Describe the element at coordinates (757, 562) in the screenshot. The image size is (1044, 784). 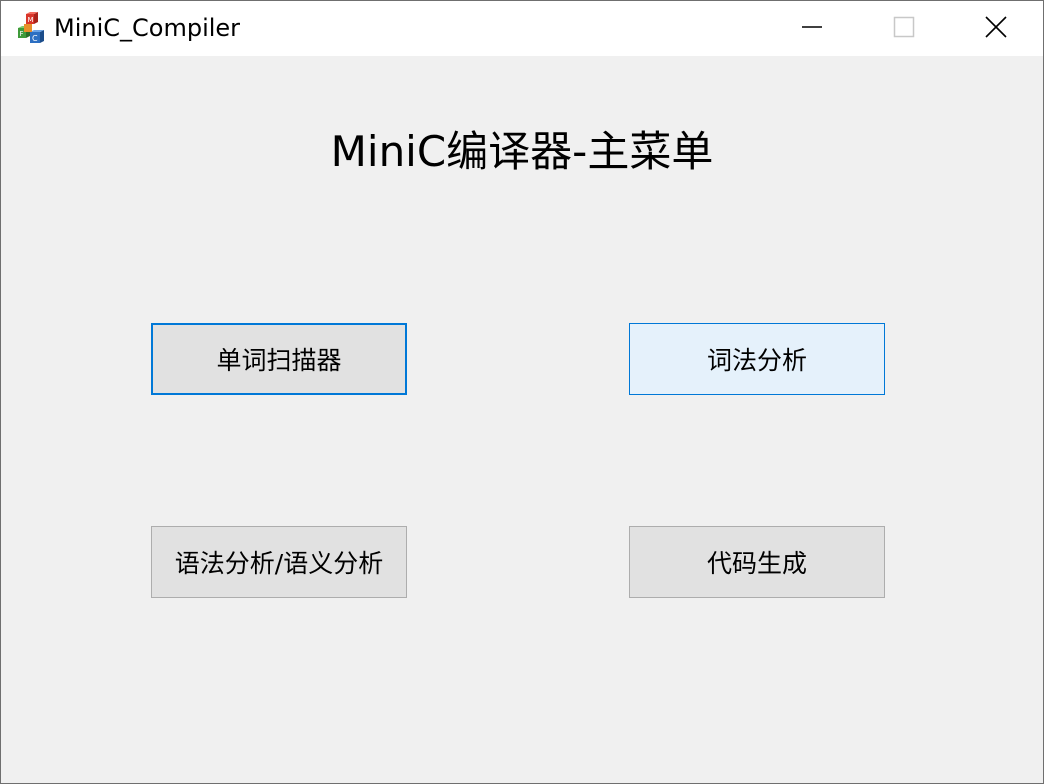
I see `code-generation-button: 代码生成` at that location.